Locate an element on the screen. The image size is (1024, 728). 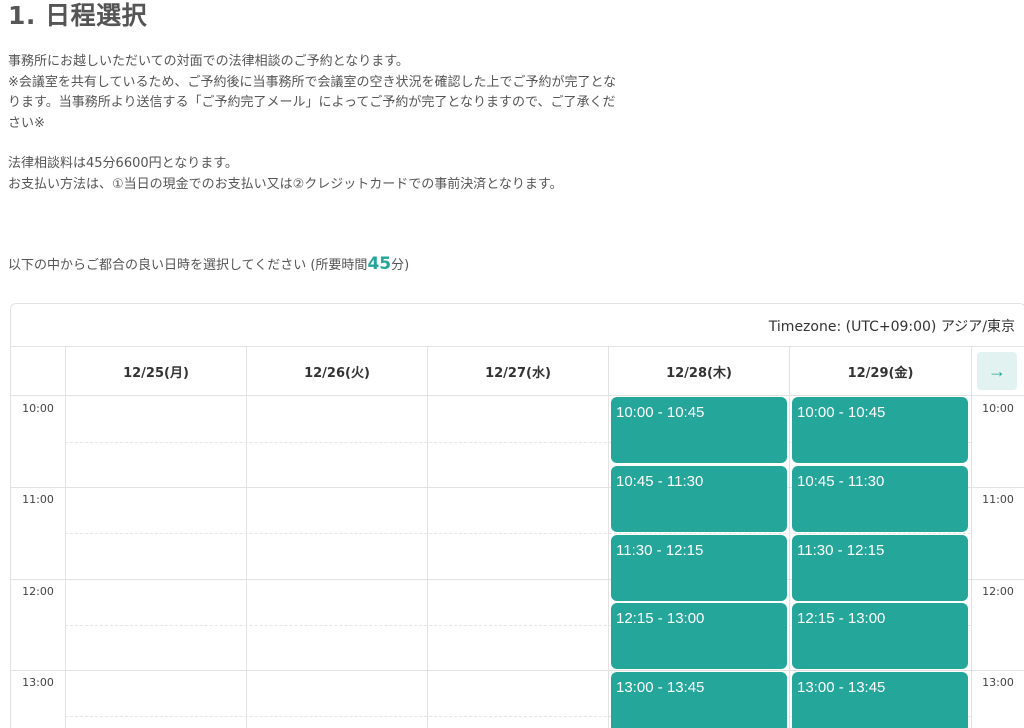
selection-prompt: 以下の中からご都合の良い日時を選択してください (所要時間45分) is located at coordinates (208, 265).